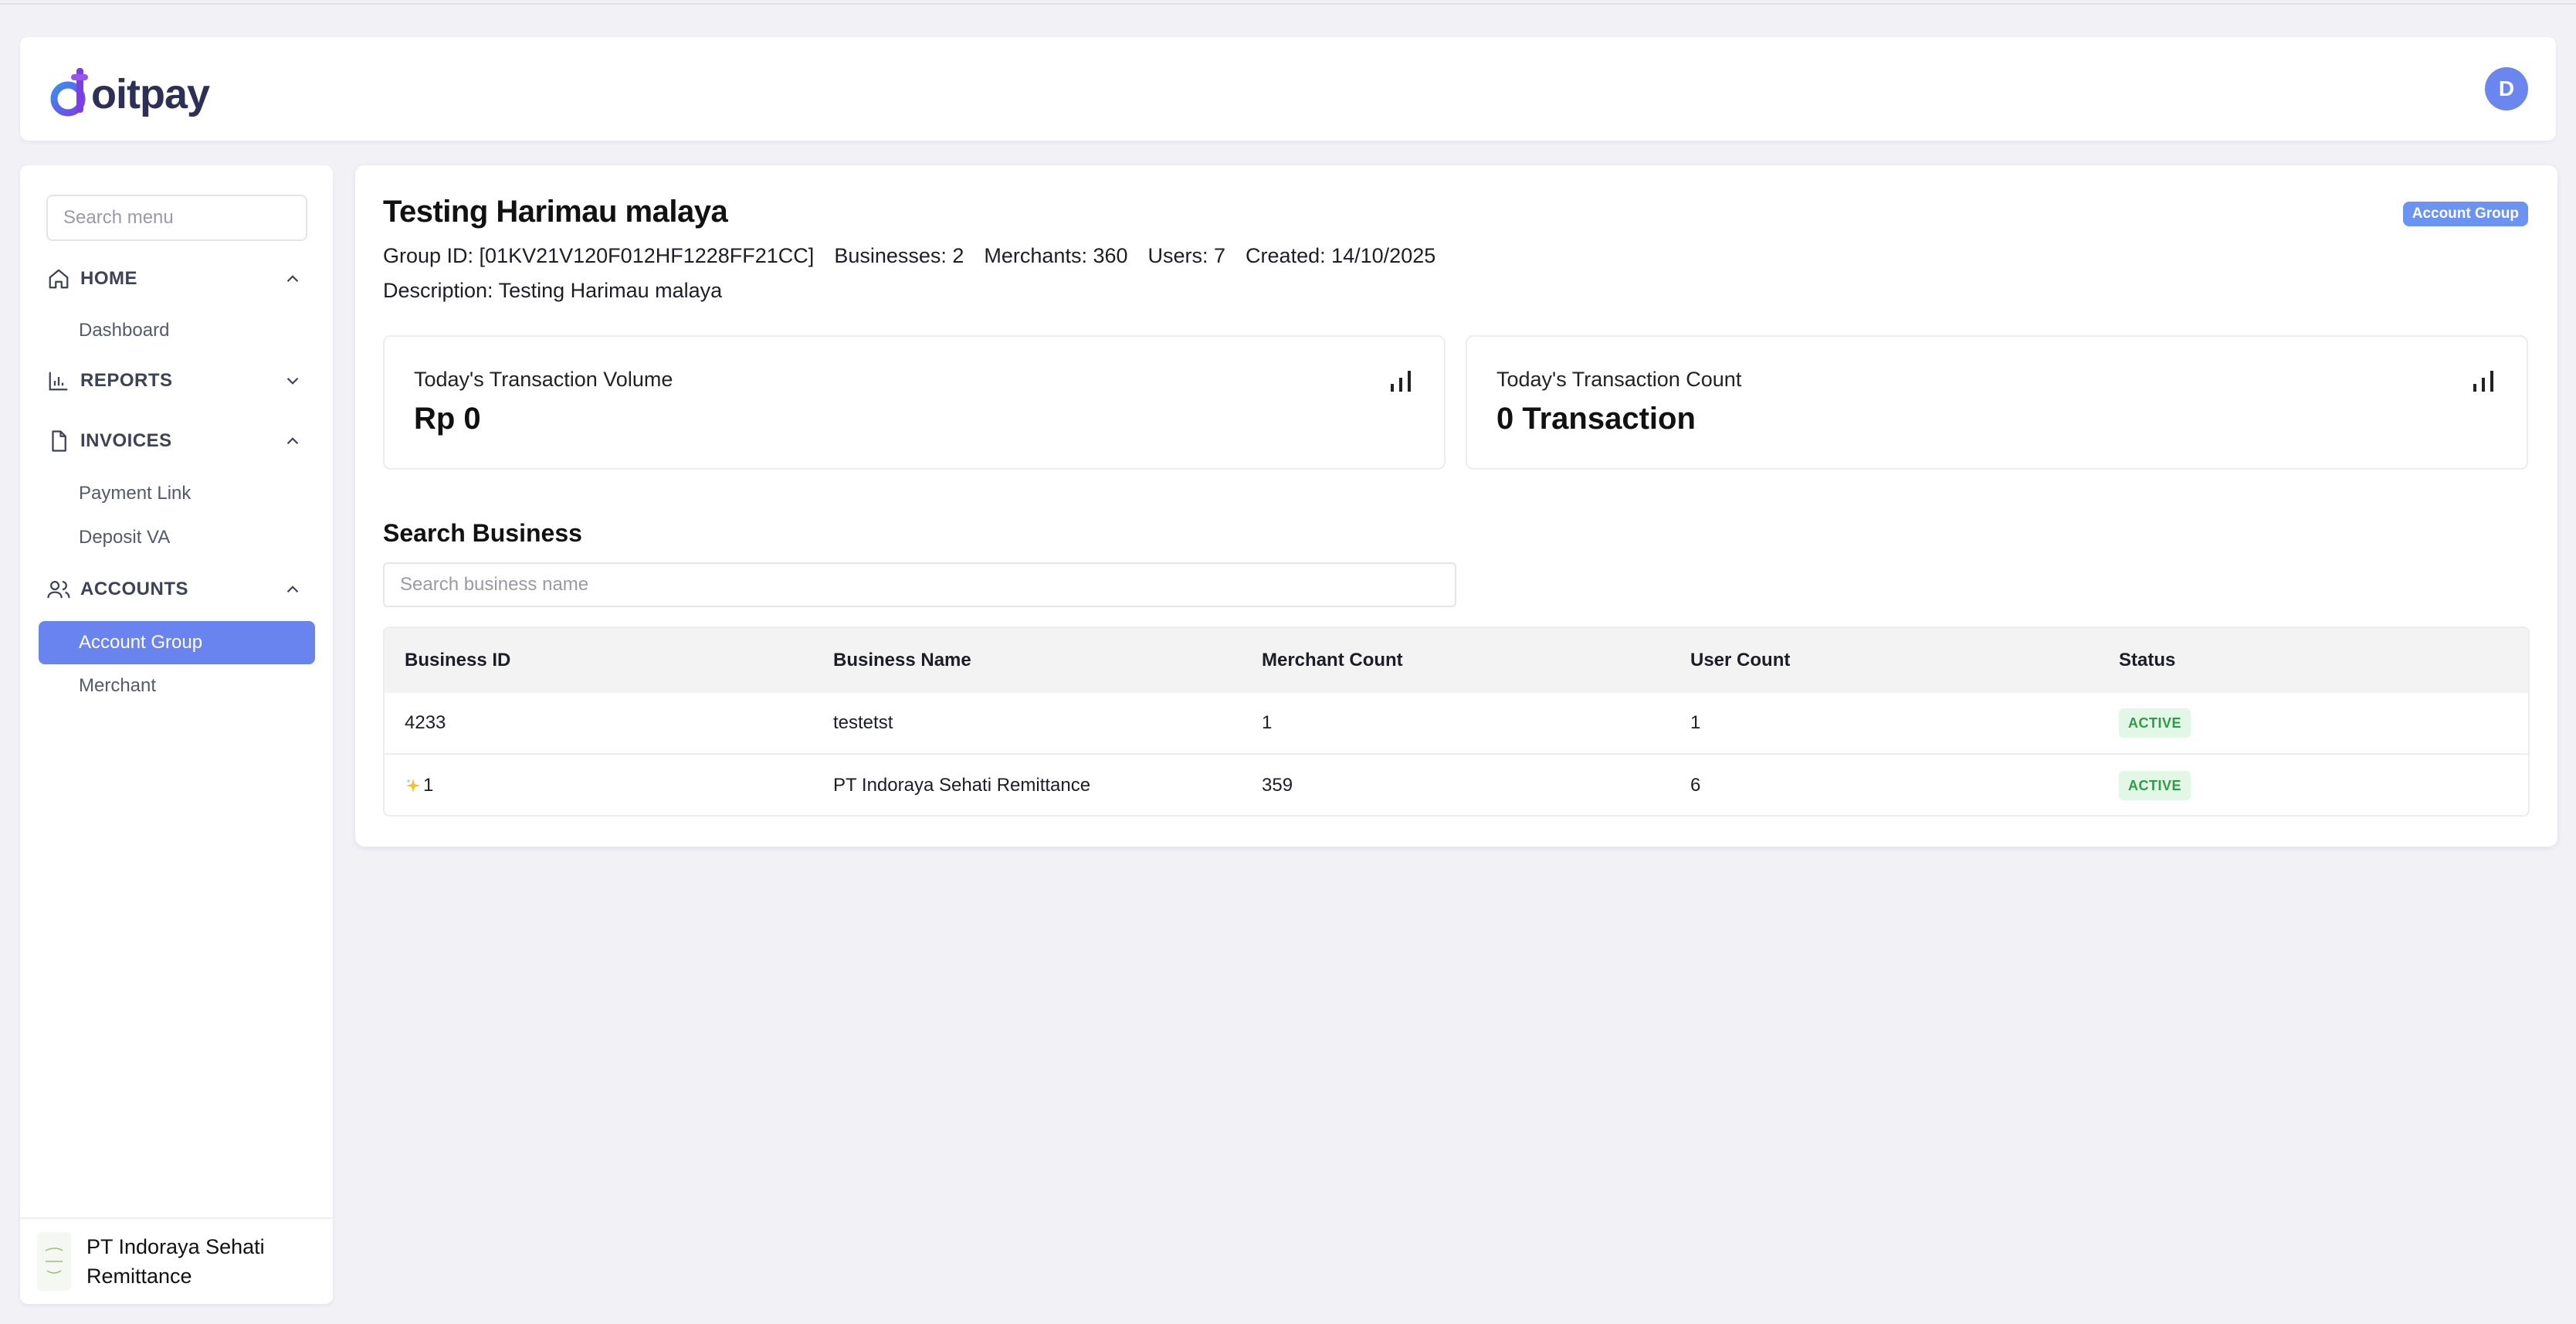 This screenshot has width=2576, height=1324. Describe the element at coordinates (1695, 722) in the screenshot. I see `user-count-cell: 1` at that location.